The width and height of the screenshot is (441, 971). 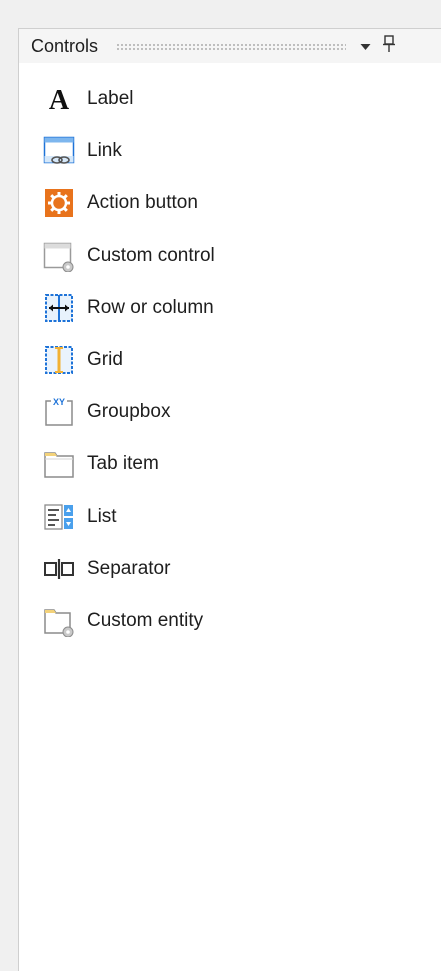 What do you see at coordinates (123, 464) in the screenshot?
I see `item-label: Tab item` at bounding box center [123, 464].